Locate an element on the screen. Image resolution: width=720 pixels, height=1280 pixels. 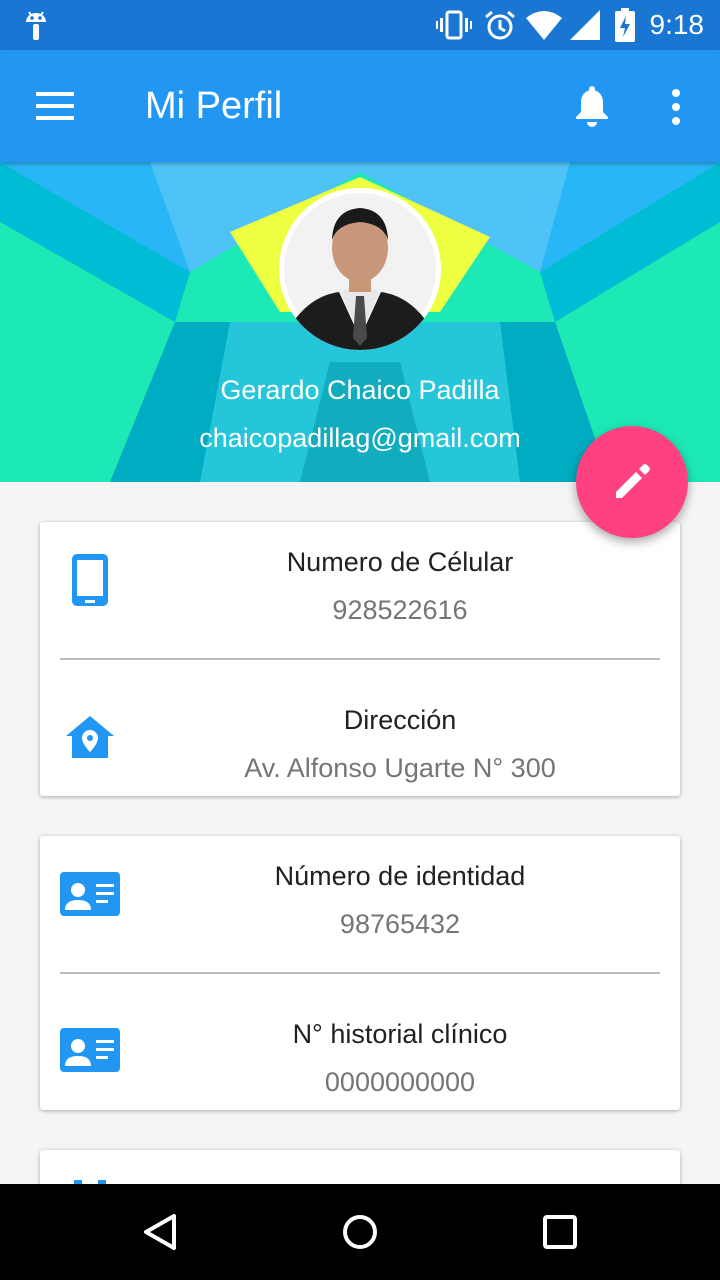
pencil-icon is located at coordinates (633, 481).